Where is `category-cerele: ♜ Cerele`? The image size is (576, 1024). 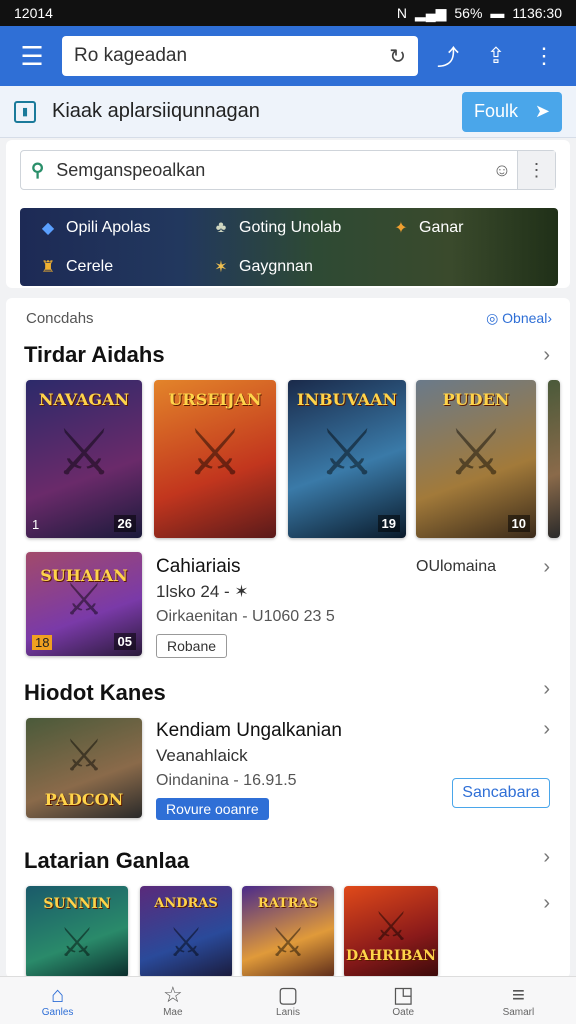 category-cerele: ♜ Cerele is located at coordinates (106, 266).